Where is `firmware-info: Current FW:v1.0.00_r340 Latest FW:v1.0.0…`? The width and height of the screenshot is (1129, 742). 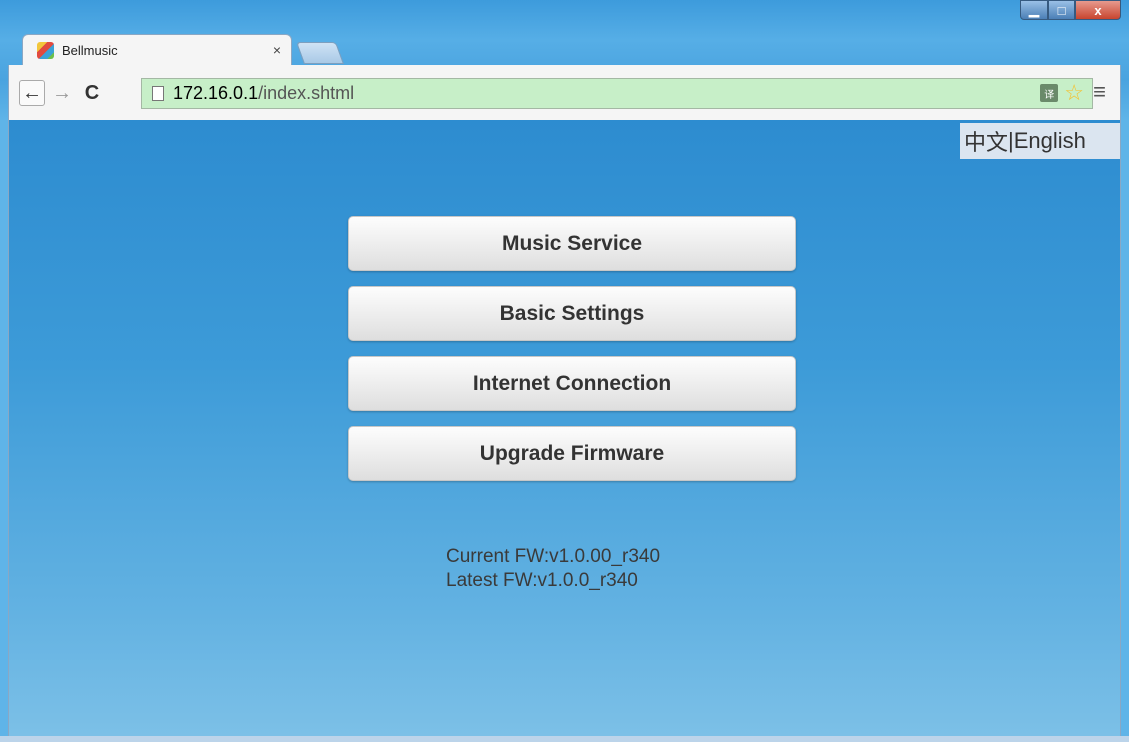 firmware-info: Current FW:v1.0.00_r340 Latest FW:v1.0.0… is located at coordinates (553, 569).